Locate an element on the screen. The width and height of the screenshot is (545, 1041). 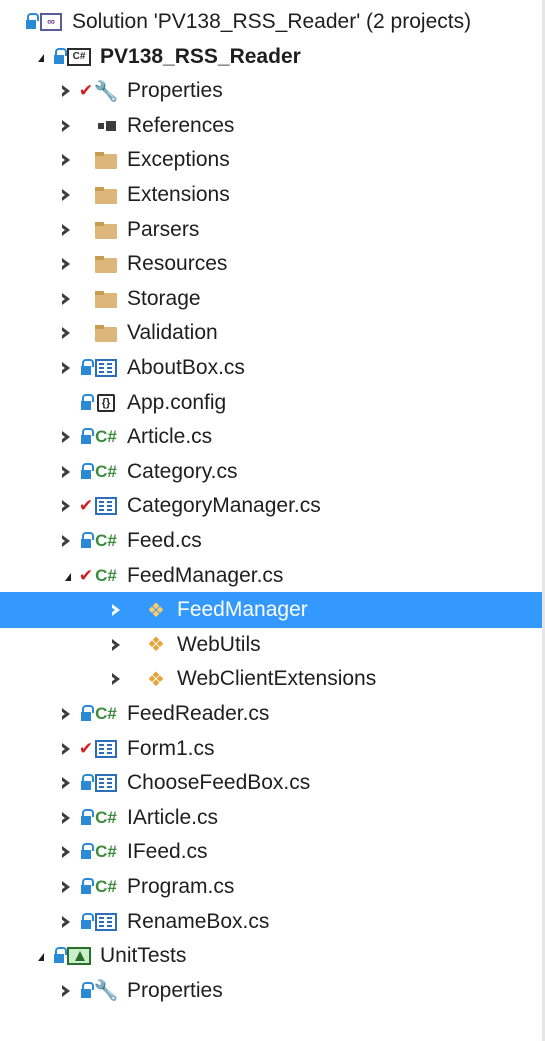
tree-row: ChooseFeedBox.cs is located at coordinates (272, 783).